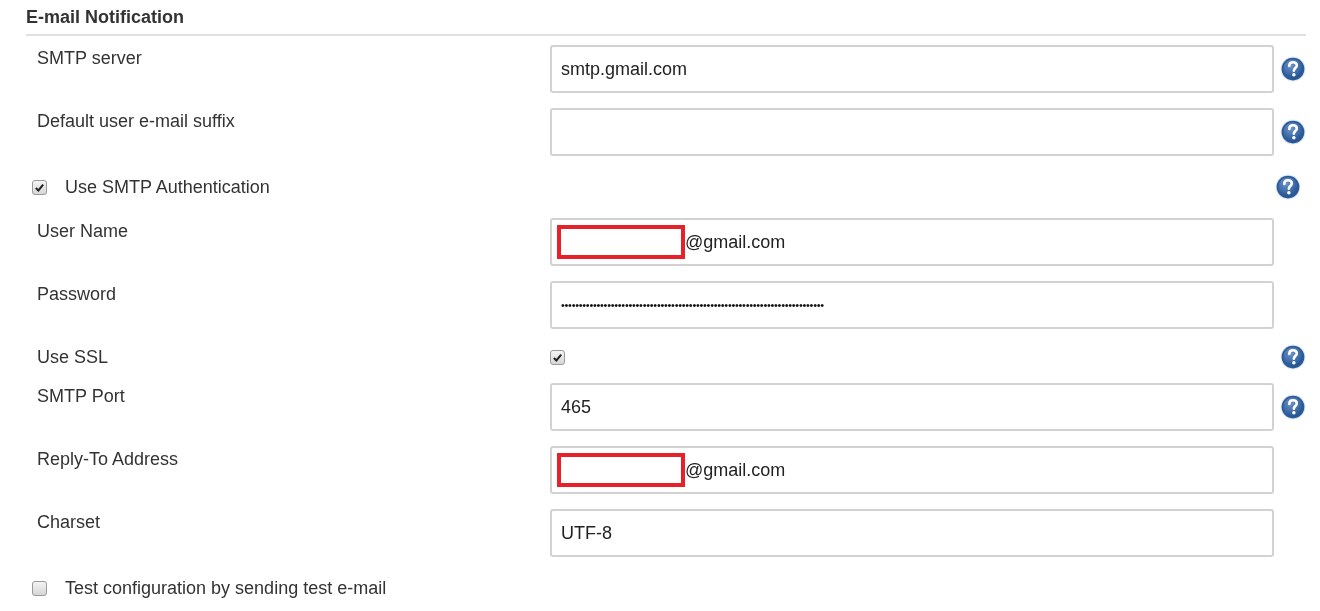 The image size is (1320, 611). What do you see at coordinates (83, 231) in the screenshot?
I see `field-label: User Name` at bounding box center [83, 231].